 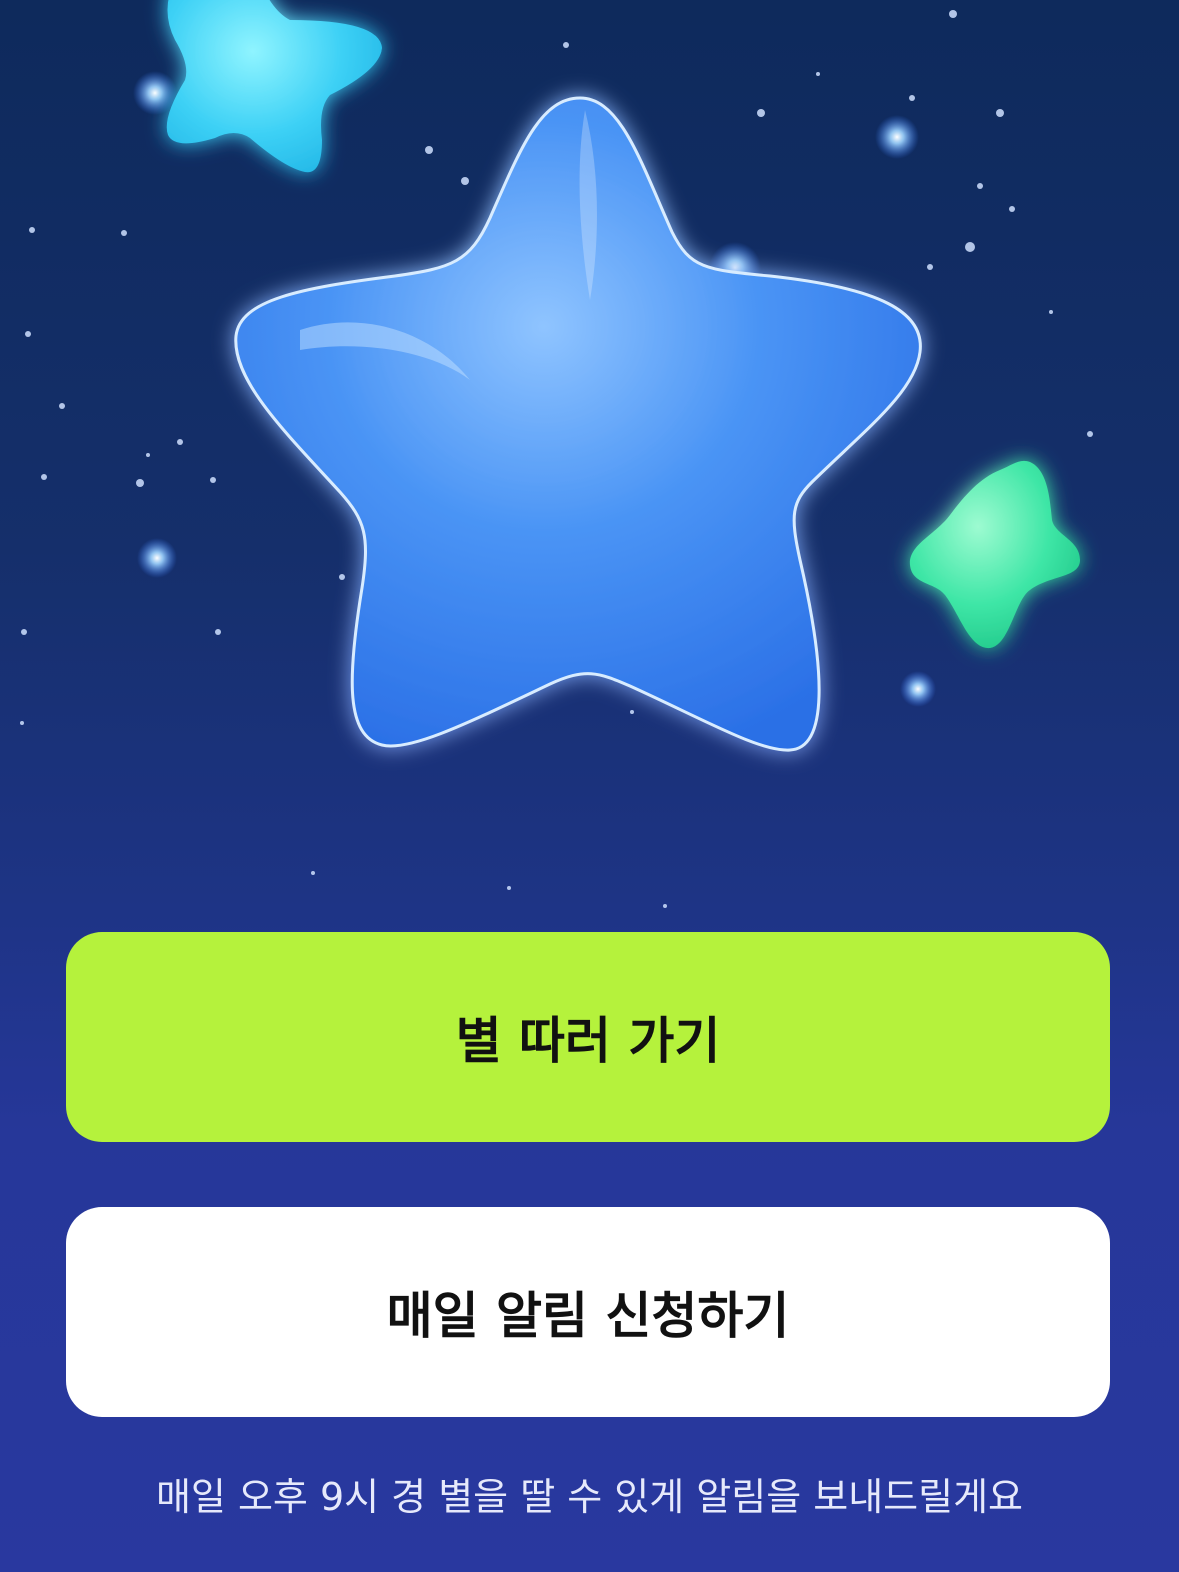 What do you see at coordinates (588, 1312) in the screenshot?
I see `daily-notification-button: 매일 알림 신청하기` at bounding box center [588, 1312].